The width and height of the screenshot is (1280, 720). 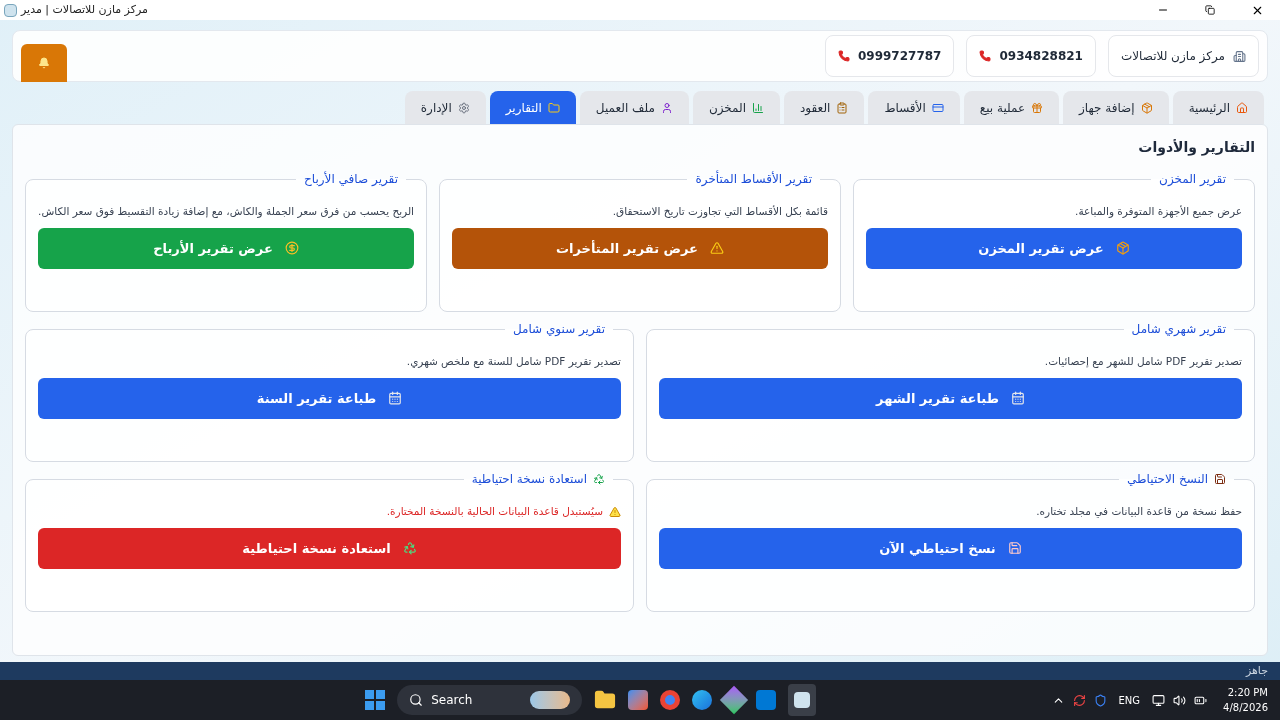 What do you see at coordinates (1054, 248) in the screenshot?
I see `report-button: عرض تقرير المخزن` at bounding box center [1054, 248].